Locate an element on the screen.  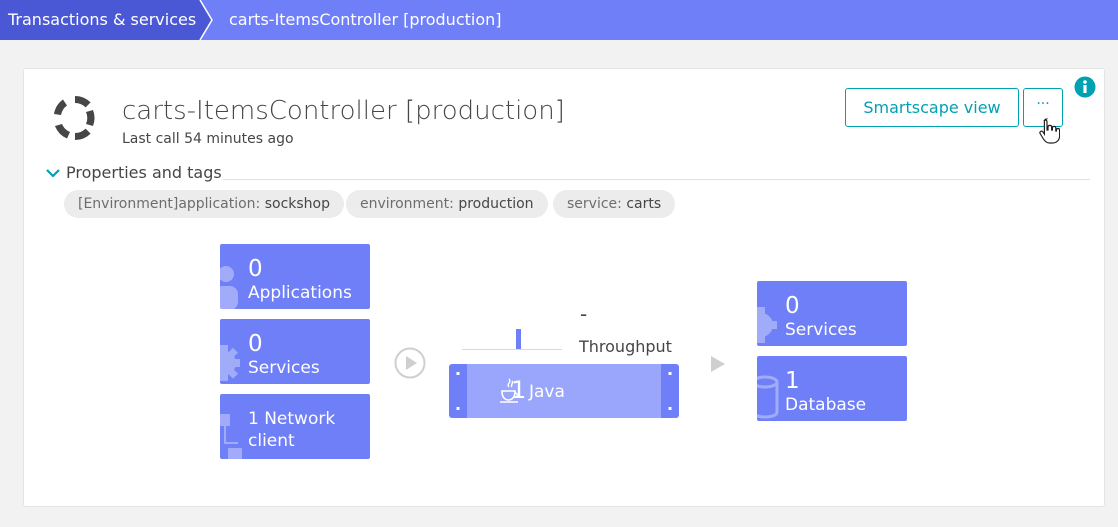
breadcrumb-item-current: carts-ItemsController [production] is located at coordinates (365, 19).